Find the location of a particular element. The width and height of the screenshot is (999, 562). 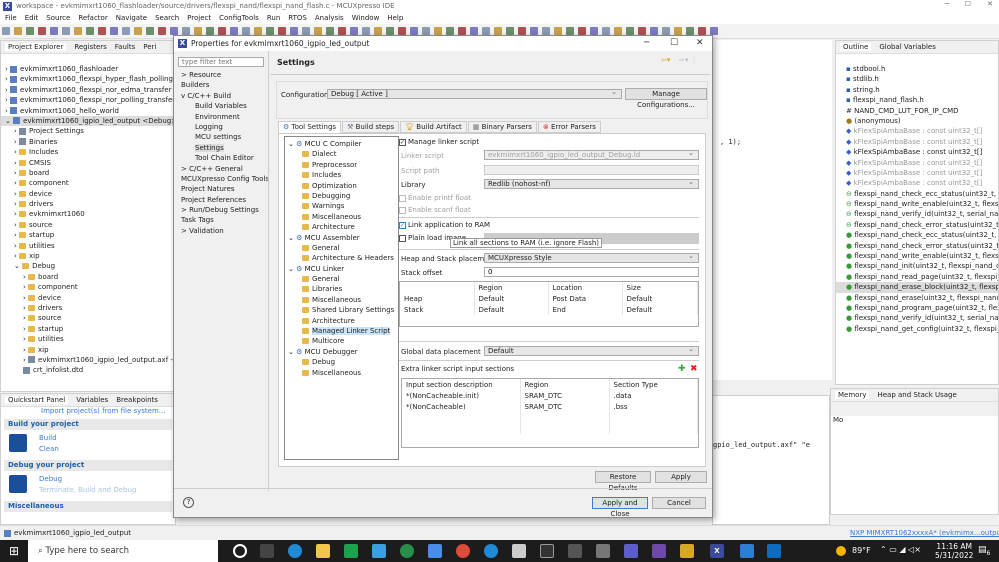

library-select: Redlib (nohost-nf) is located at coordinates (591, 183).